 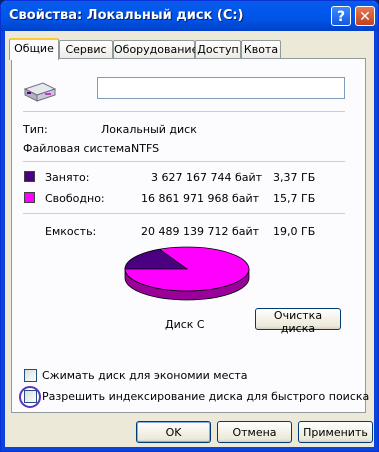 What do you see at coordinates (126, 15) in the screenshot?
I see `window-title: Свойства: Локальный диск (C:)` at bounding box center [126, 15].